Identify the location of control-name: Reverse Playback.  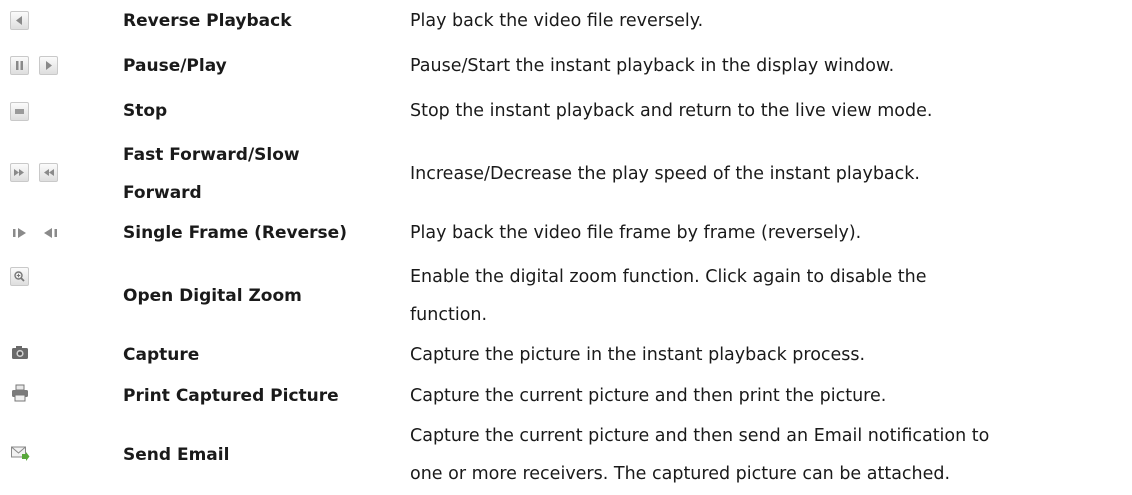
(207, 21).